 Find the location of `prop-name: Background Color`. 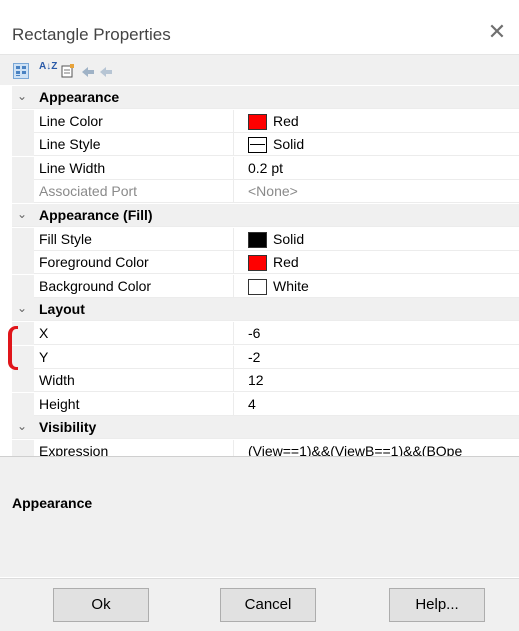

prop-name: Background Color is located at coordinates (95, 285).